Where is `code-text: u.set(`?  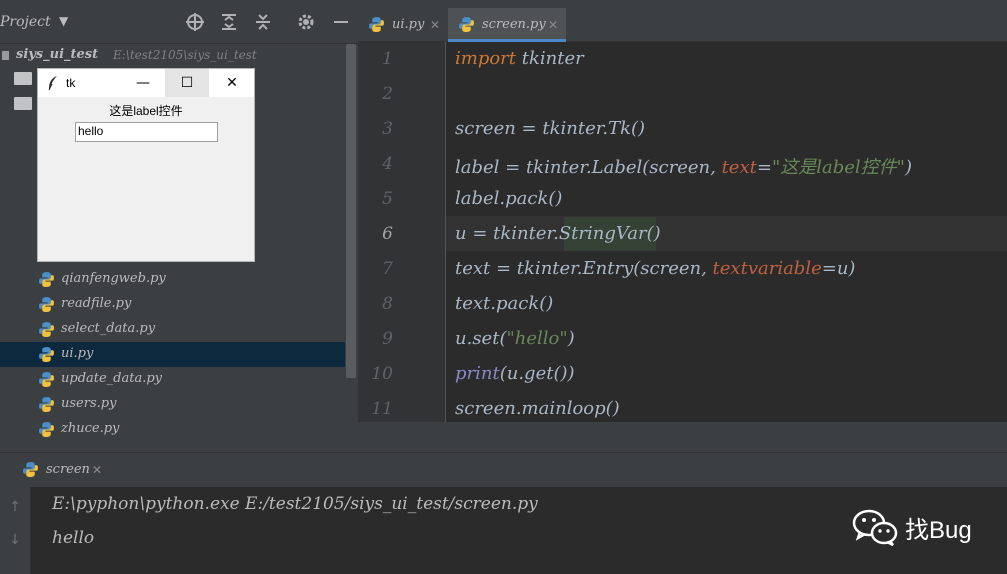
code-text: u.set( is located at coordinates (481, 338).